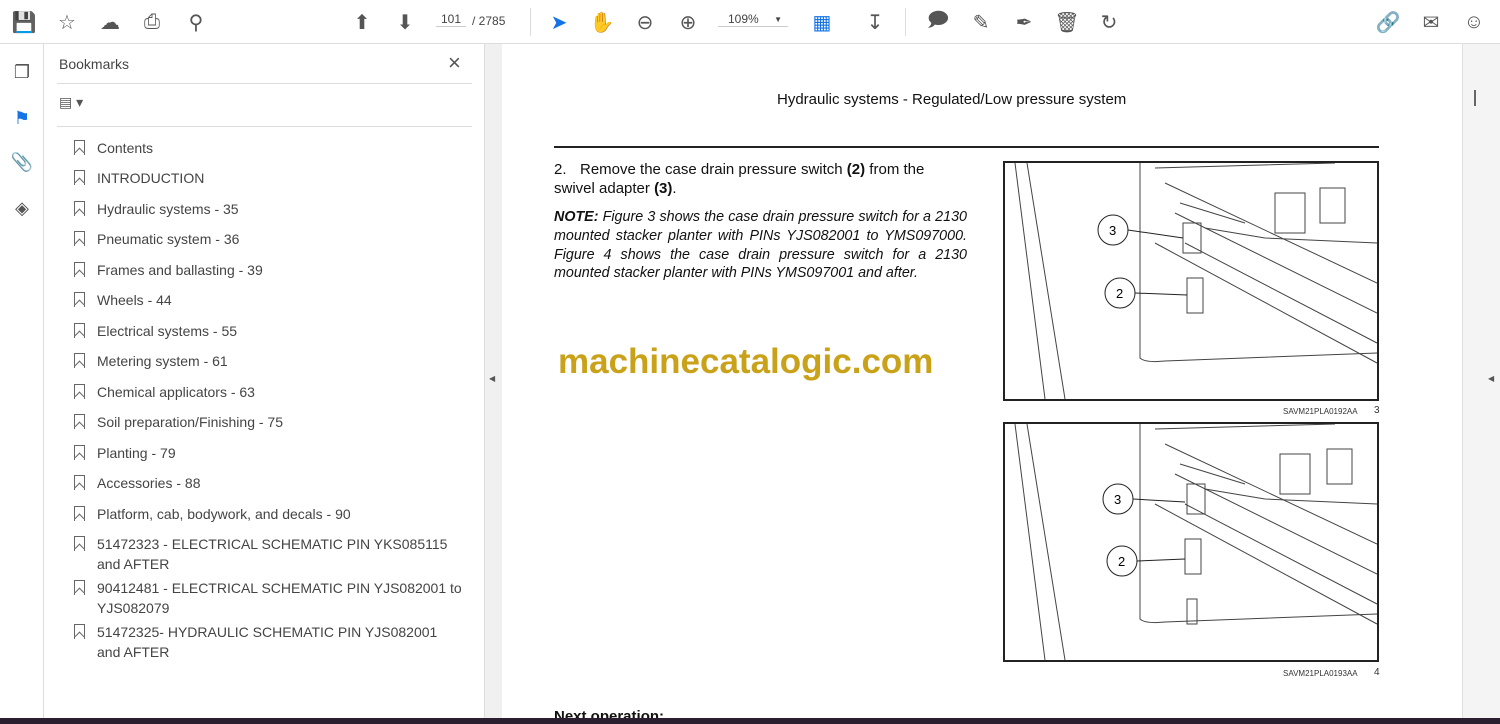 The height and width of the screenshot is (724, 1500). I want to click on bookmark-item: Electrical systems - 55, so click(269, 333).